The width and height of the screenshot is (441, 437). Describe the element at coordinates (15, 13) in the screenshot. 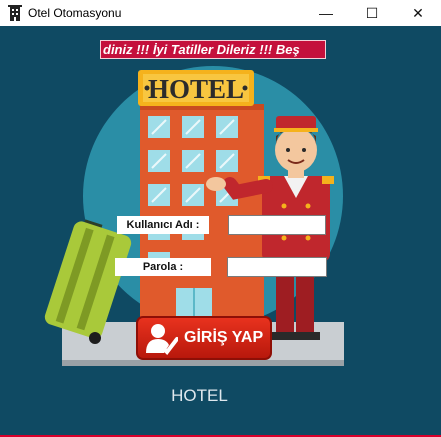

I see `hotel-app-icon` at that location.